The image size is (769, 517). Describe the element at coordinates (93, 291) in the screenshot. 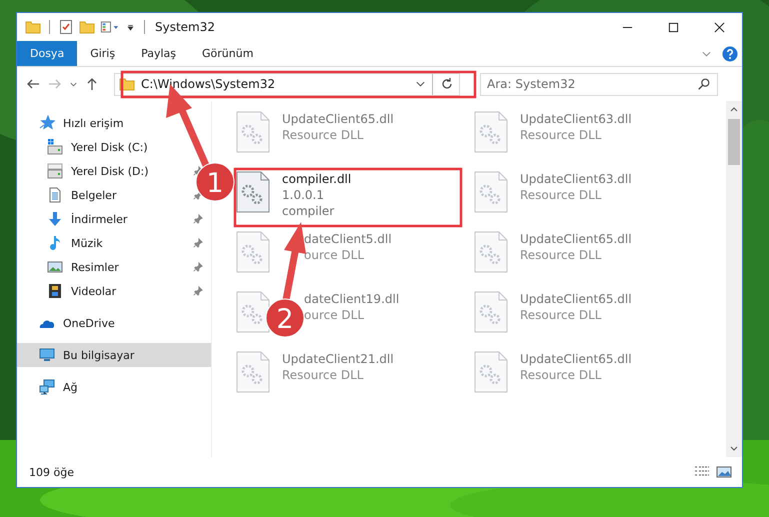

I see `sidebar-item: Videolar` at that location.